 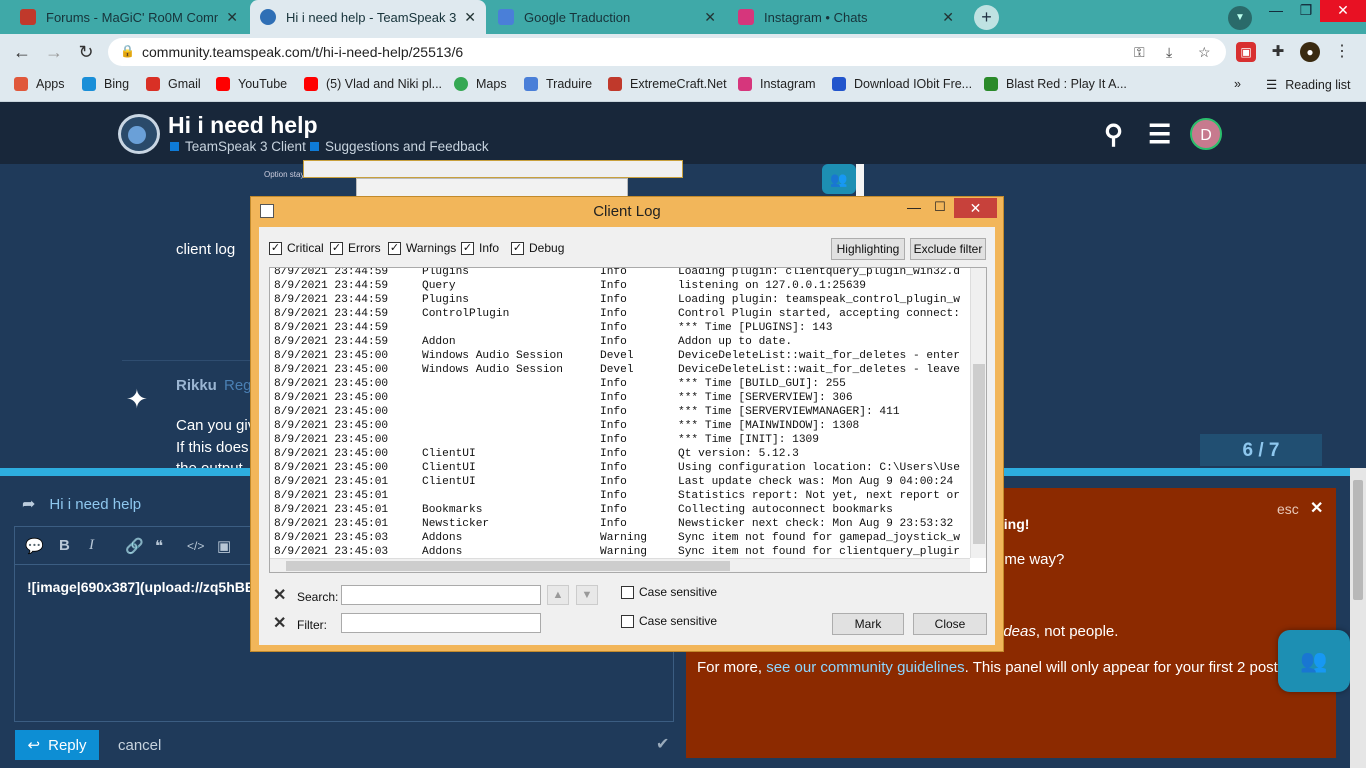 What do you see at coordinates (948, 249) in the screenshot?
I see `exclude-filter-button: Exclude filter` at bounding box center [948, 249].